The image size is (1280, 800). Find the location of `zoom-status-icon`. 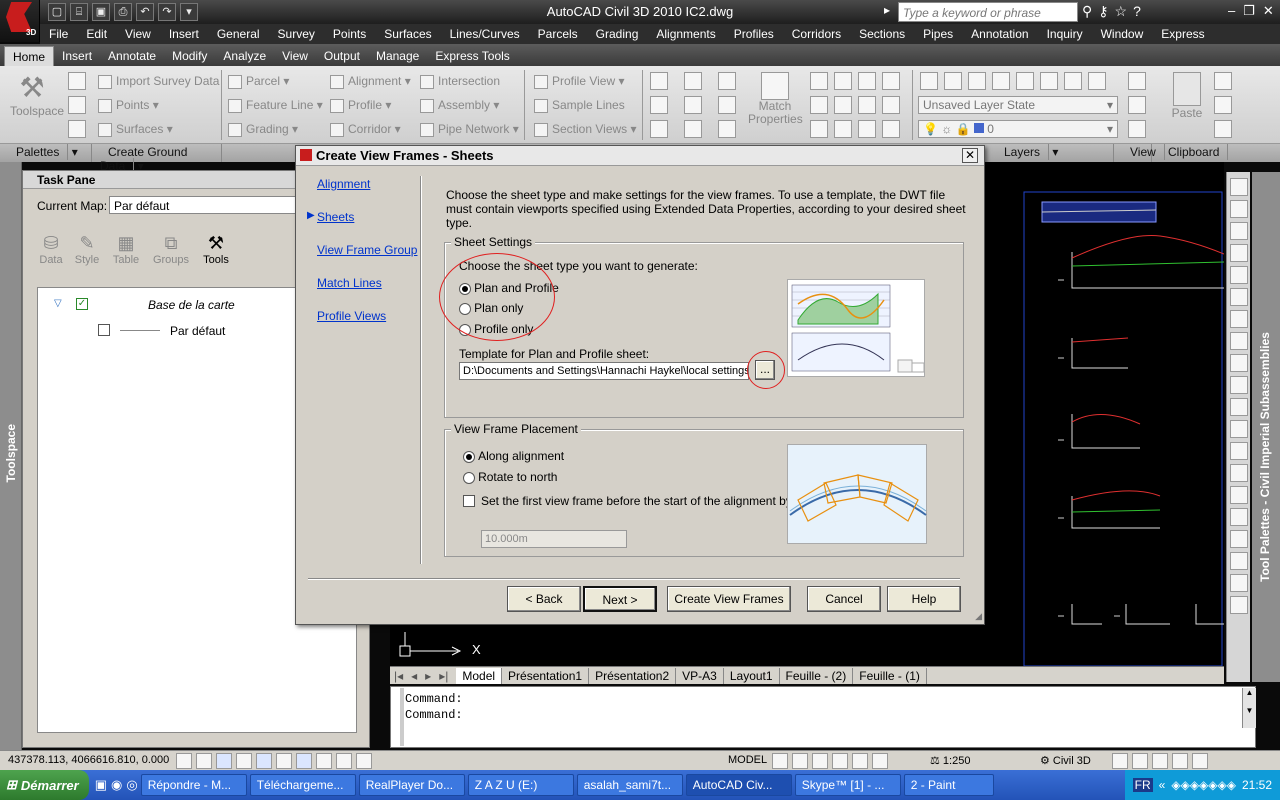

zoom-status-icon is located at coordinates (840, 761).